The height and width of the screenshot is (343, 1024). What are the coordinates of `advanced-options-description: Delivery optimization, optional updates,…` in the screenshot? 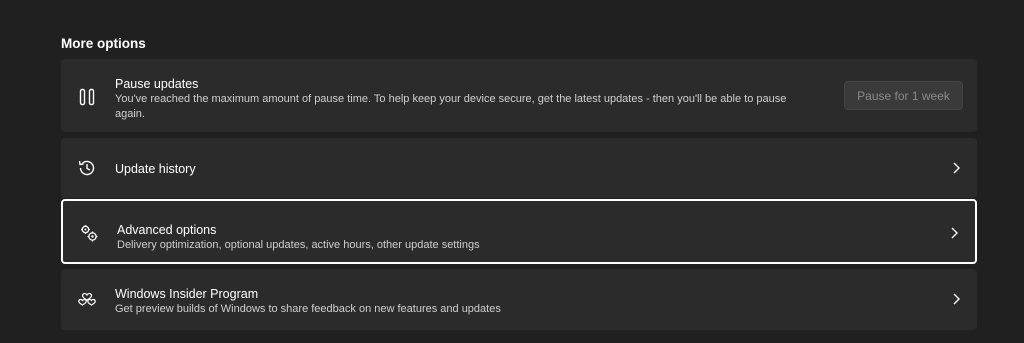 It's located at (298, 245).